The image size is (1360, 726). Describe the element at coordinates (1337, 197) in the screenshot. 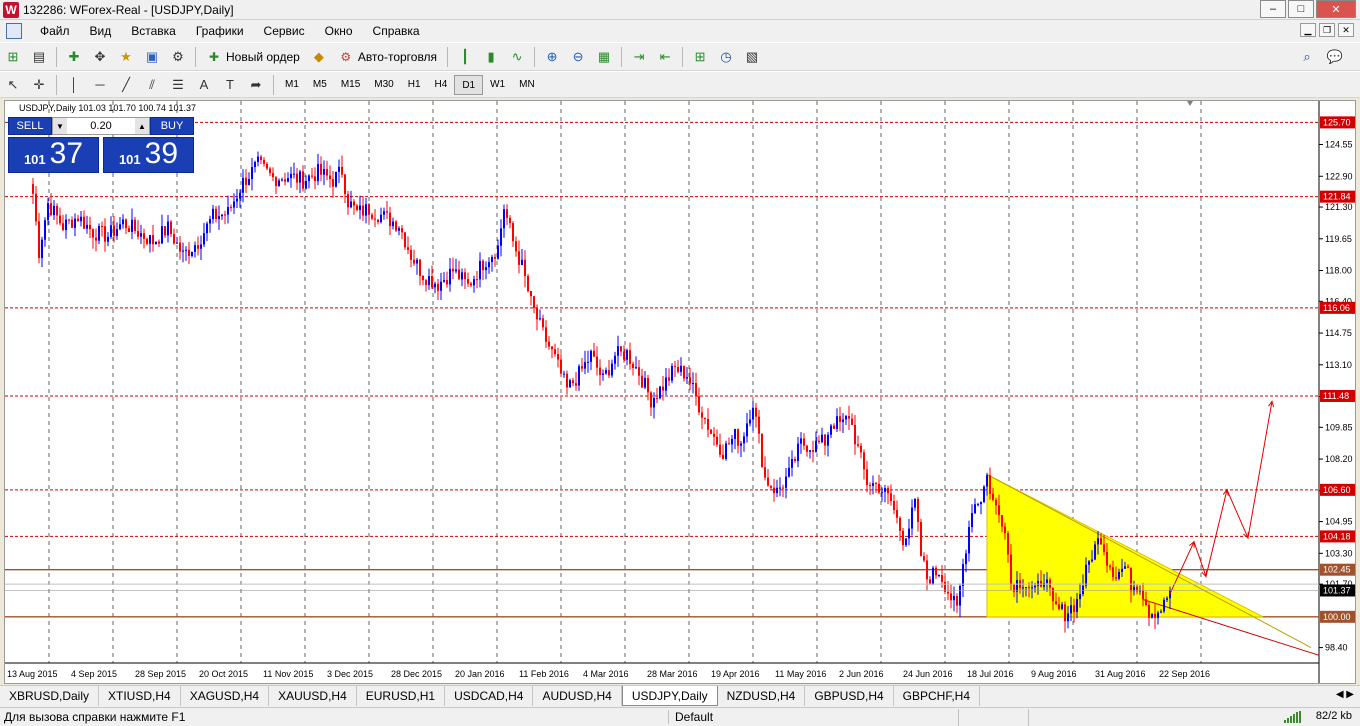

I see `level-price-label: 121.84` at that location.